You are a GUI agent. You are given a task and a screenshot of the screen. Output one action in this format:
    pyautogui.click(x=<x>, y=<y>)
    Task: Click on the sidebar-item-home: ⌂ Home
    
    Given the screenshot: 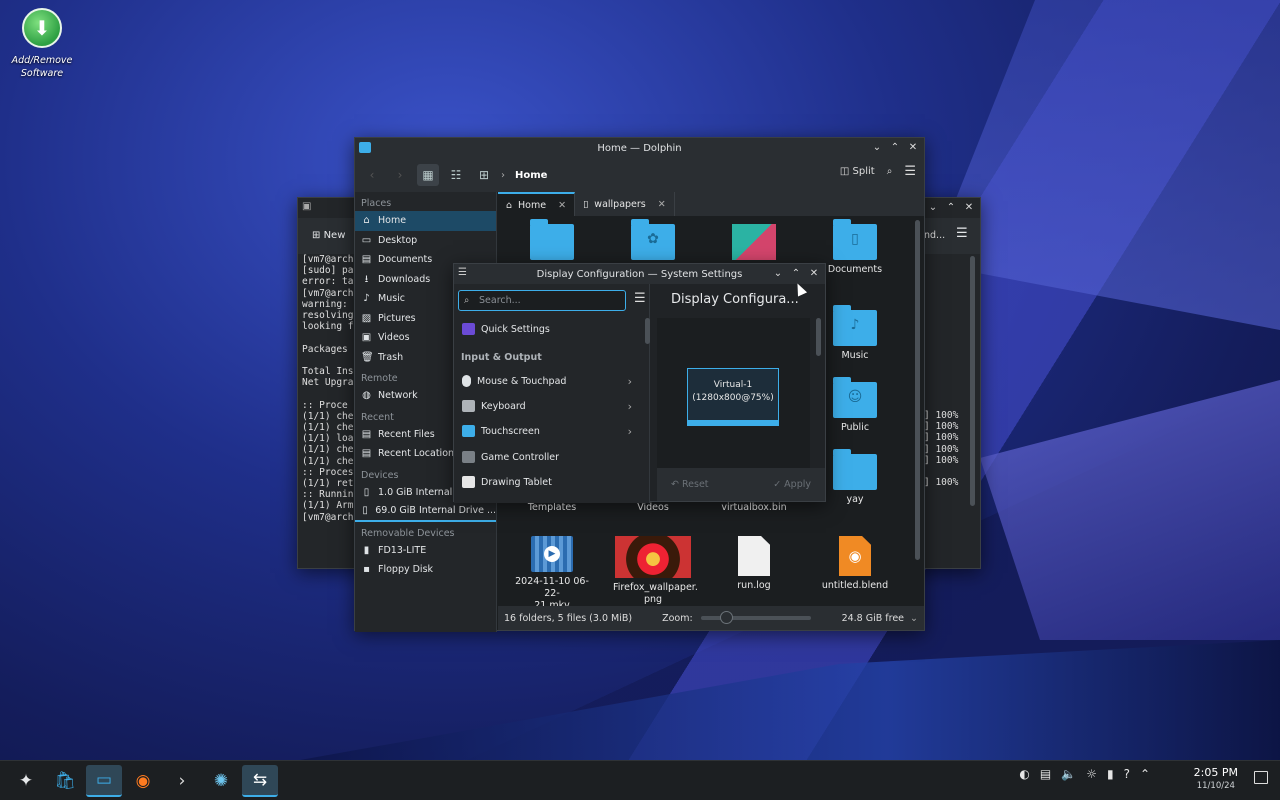 What is the action you would take?
    pyautogui.click(x=425, y=221)
    